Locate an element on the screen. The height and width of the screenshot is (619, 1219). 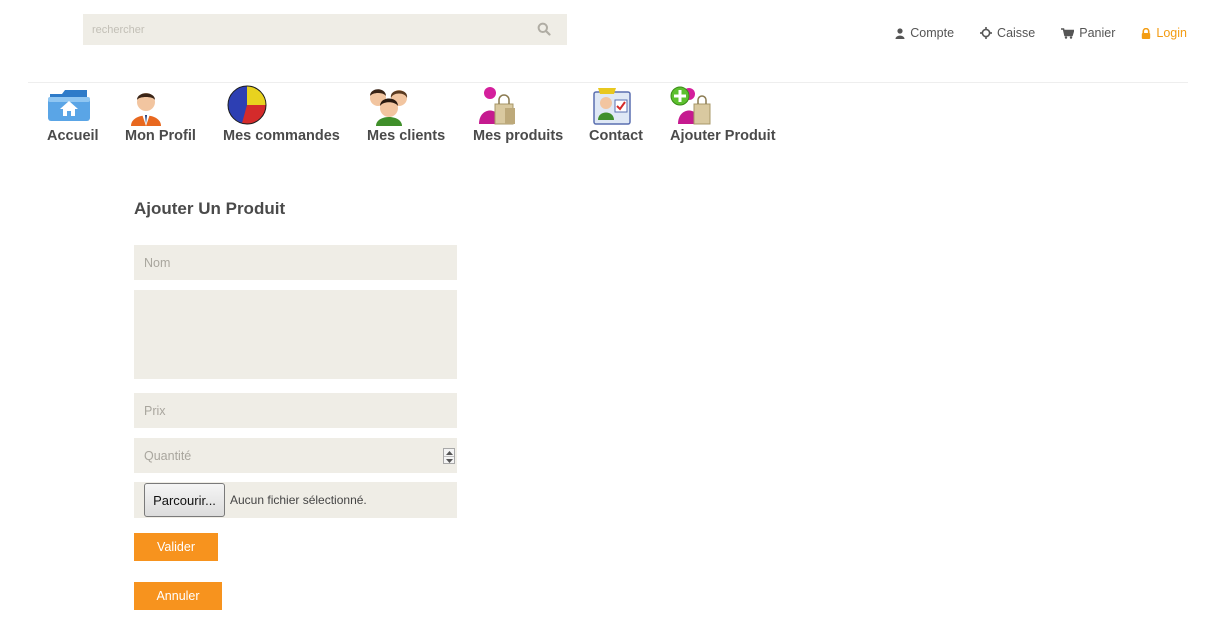
stepper-up-icon is located at coordinates (449, 452).